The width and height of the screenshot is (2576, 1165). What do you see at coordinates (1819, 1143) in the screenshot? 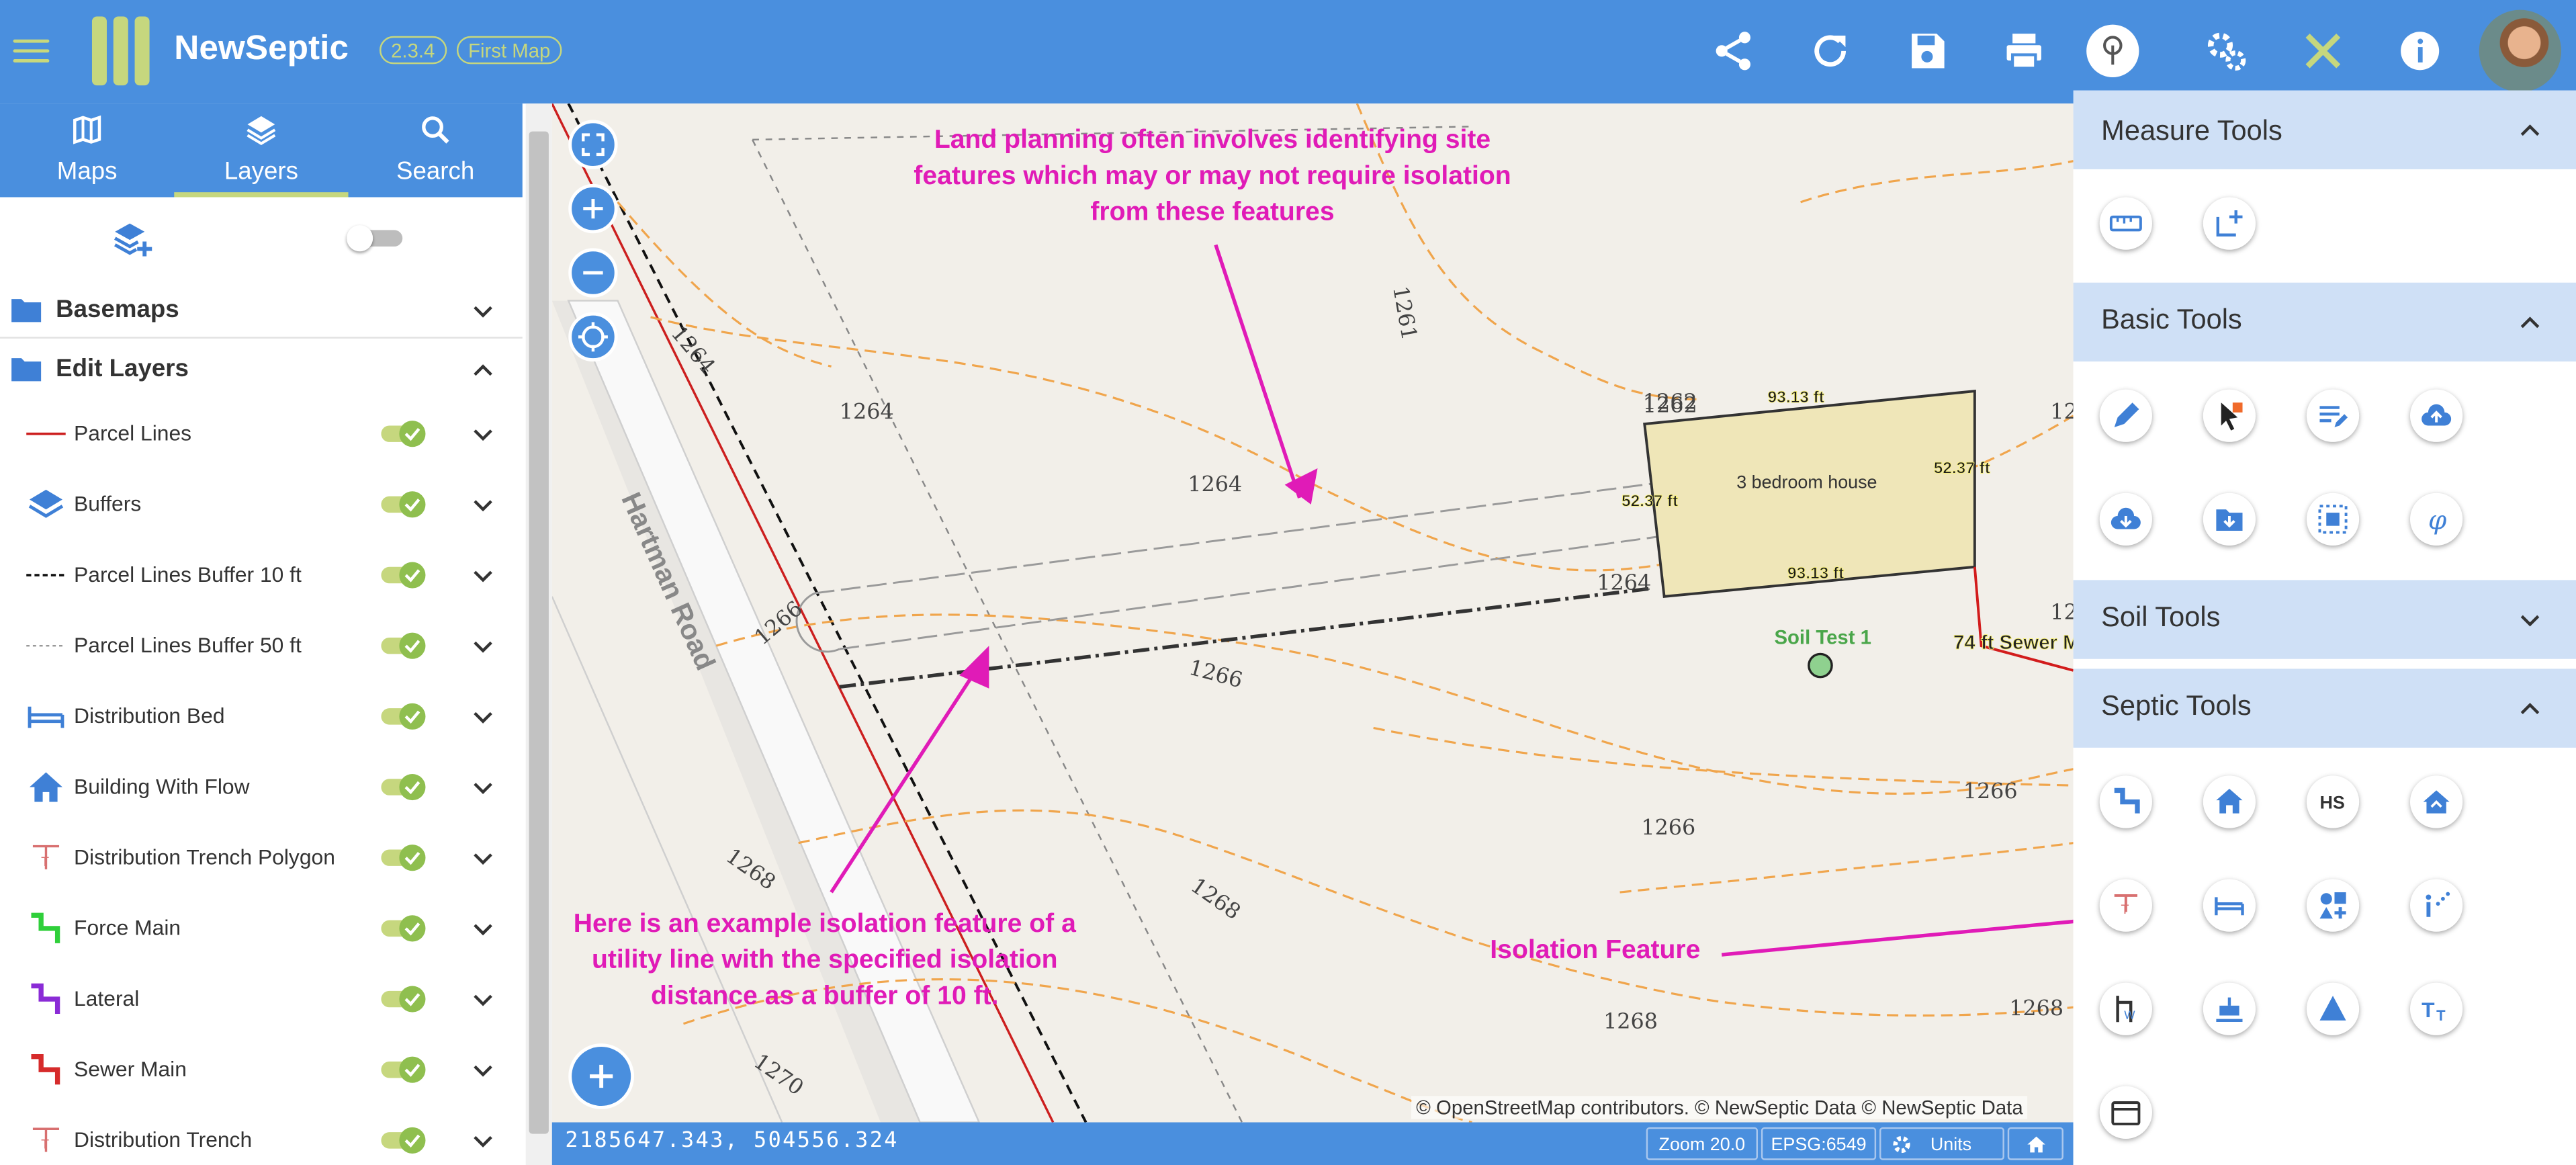
I see `epsg-code: EPSG:6549` at bounding box center [1819, 1143].